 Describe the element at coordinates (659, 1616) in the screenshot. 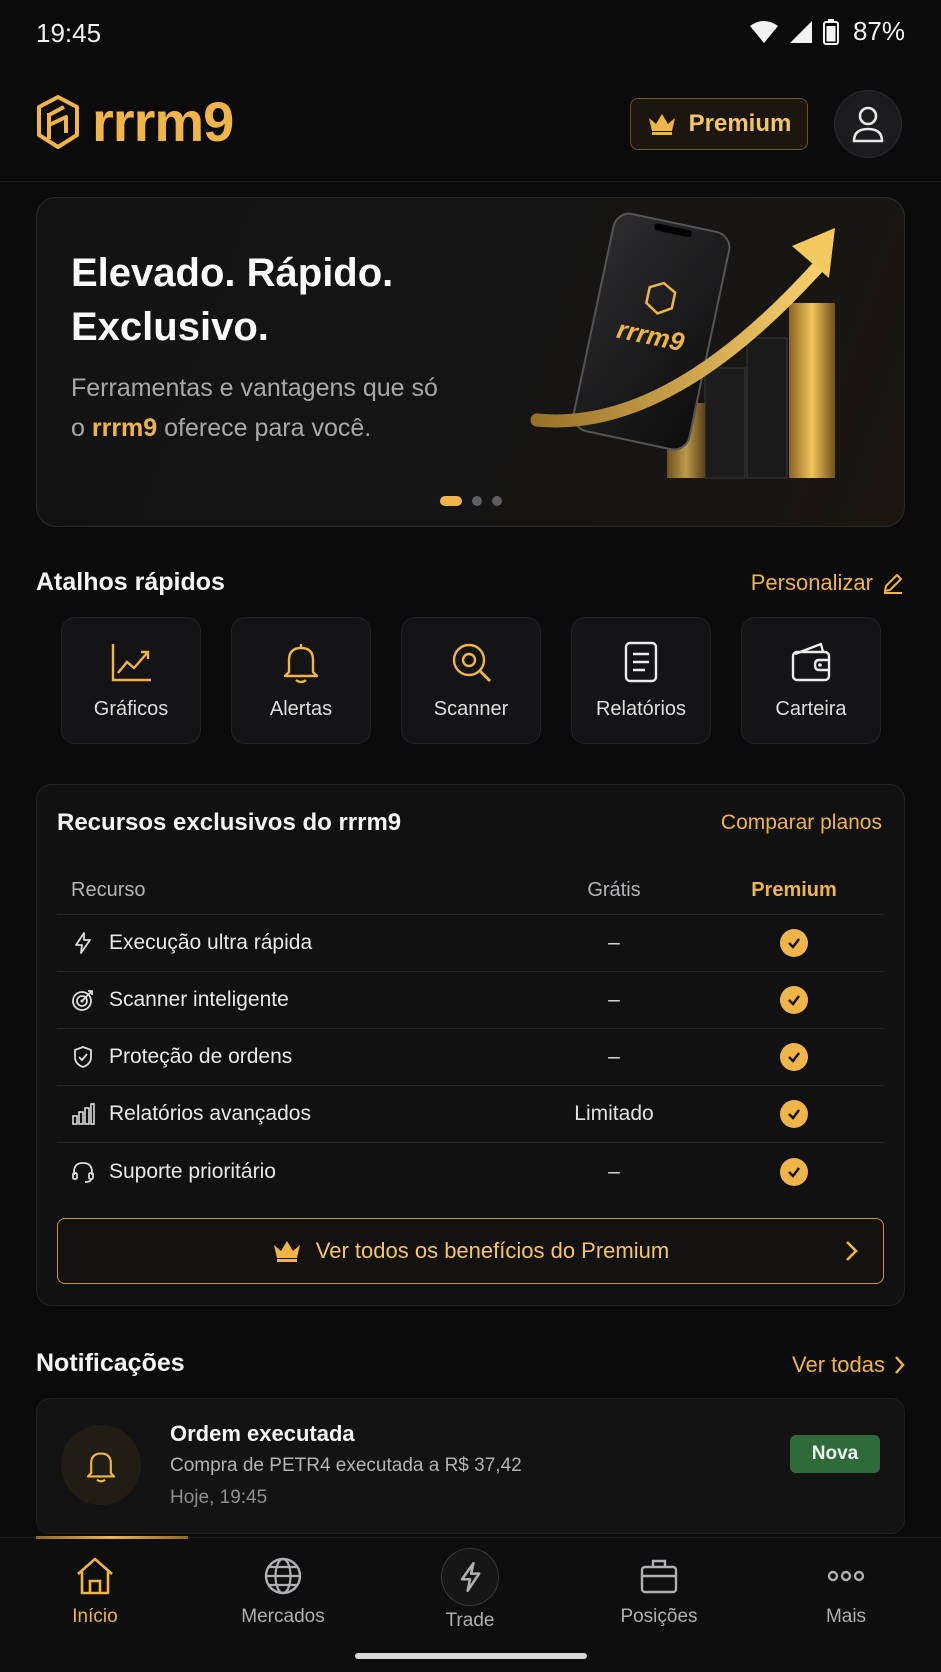

I see `nav-label: Posições` at that location.